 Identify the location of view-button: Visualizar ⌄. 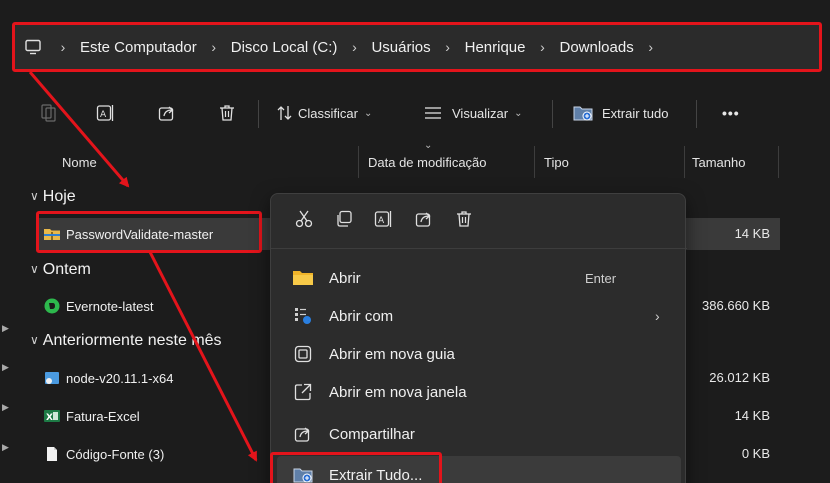
(487, 113).